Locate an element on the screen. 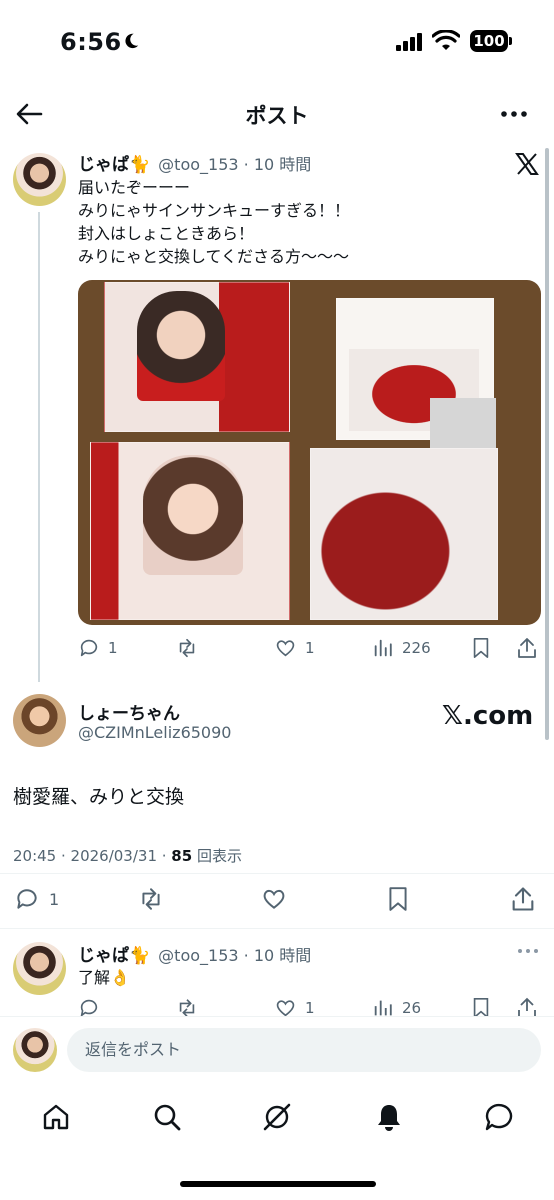 The width and height of the screenshot is (554, 1200). moon-icon is located at coordinates (132, 41).